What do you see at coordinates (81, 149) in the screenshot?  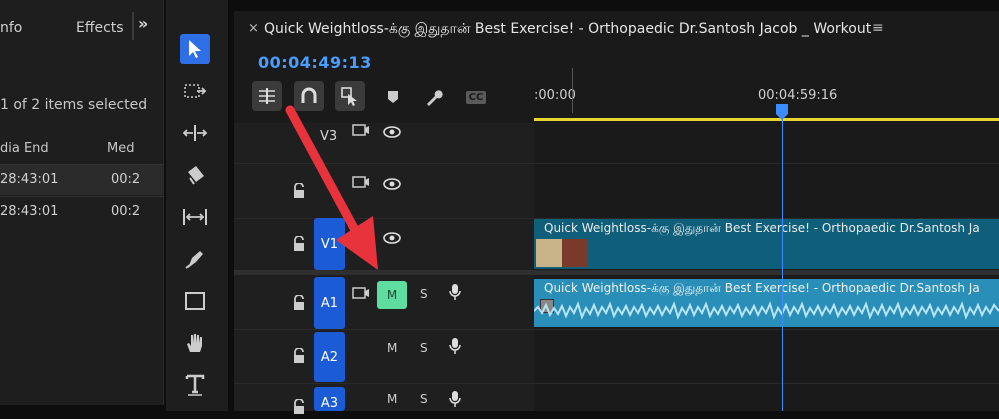 I see `table-header: dia End Med` at bounding box center [81, 149].